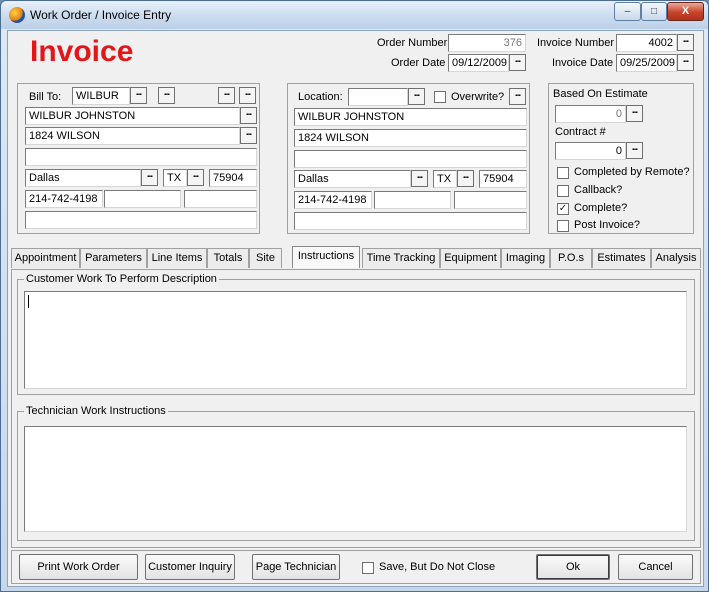 The image size is (709, 592). Describe the element at coordinates (220, 199) in the screenshot. I see `bill-to-fax-field` at that location.